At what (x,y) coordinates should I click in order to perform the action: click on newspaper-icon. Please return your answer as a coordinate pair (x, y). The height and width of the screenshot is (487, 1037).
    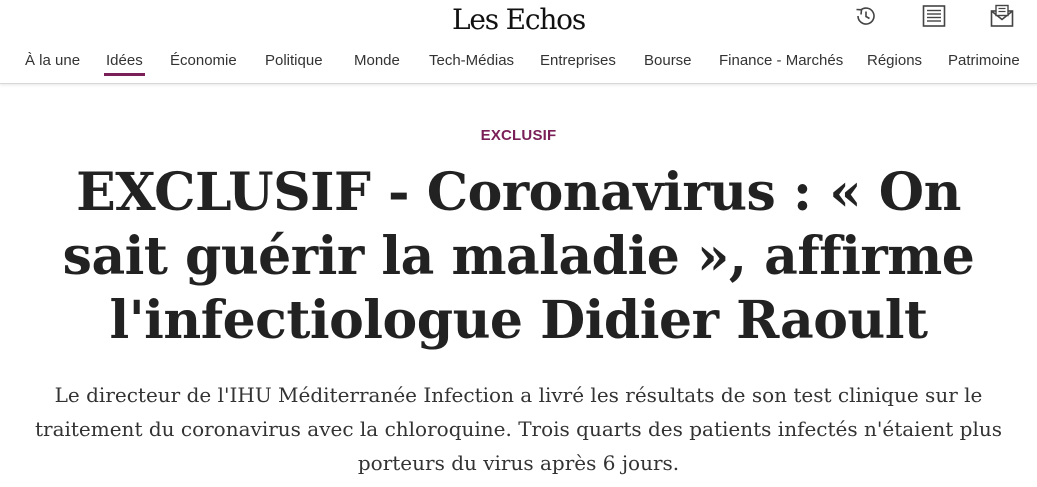
    Looking at the image, I should click on (934, 16).